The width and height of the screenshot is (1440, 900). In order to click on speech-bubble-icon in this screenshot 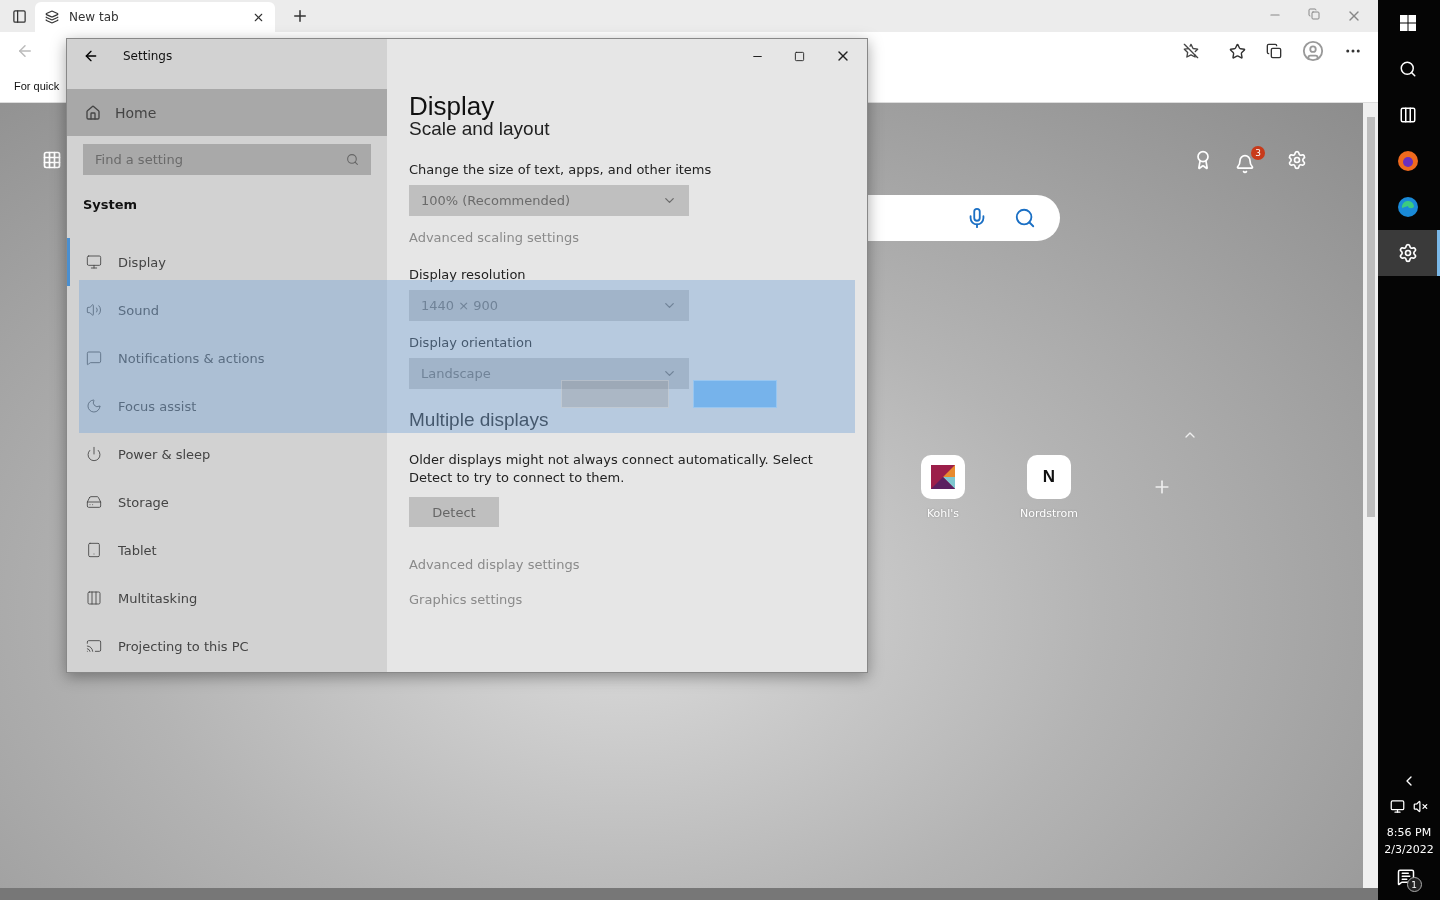, I will do `click(94, 358)`.